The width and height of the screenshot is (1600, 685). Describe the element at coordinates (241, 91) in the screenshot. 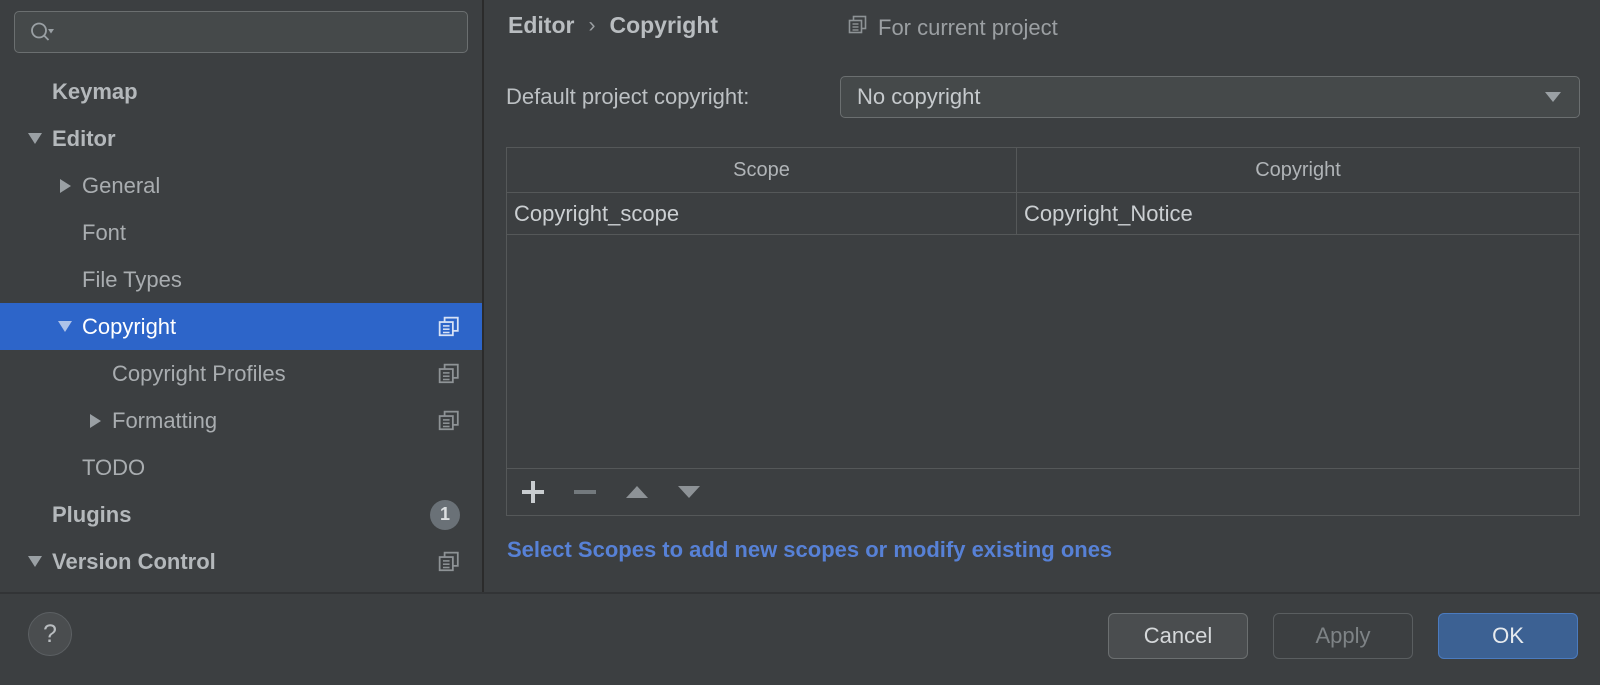

I see `sidebar-item-keymap: Keymap` at that location.